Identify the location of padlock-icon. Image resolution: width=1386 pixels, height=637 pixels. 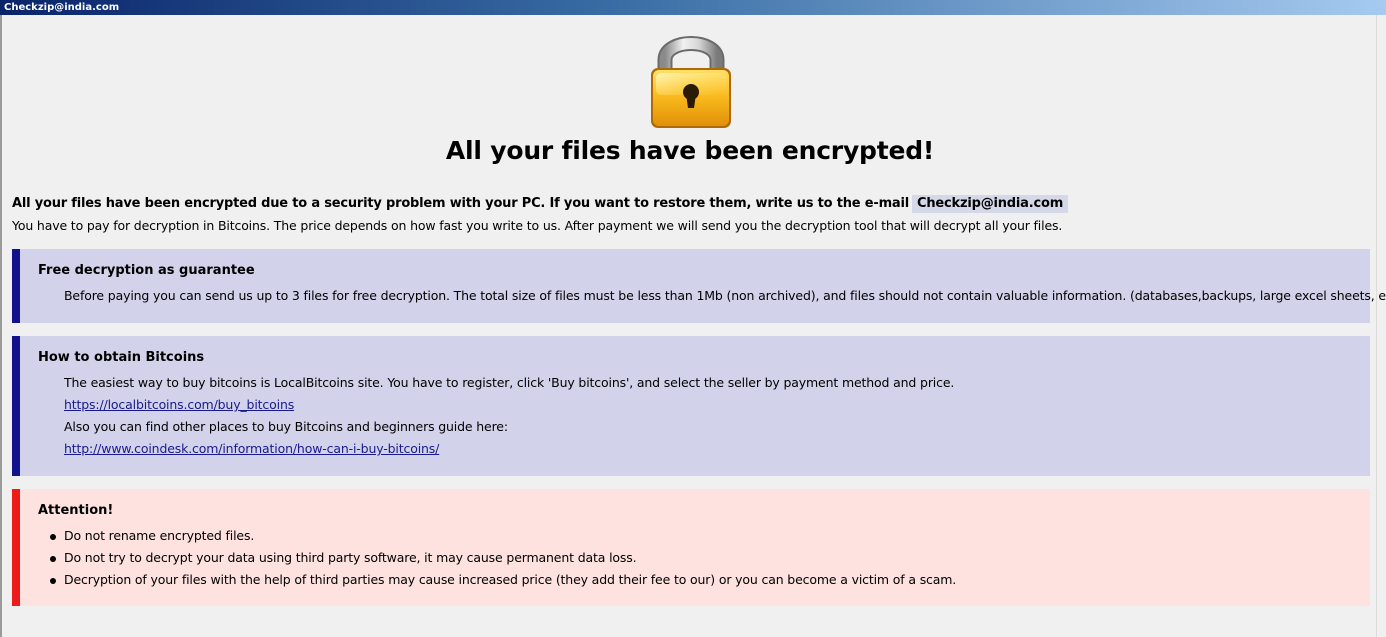
(691, 80).